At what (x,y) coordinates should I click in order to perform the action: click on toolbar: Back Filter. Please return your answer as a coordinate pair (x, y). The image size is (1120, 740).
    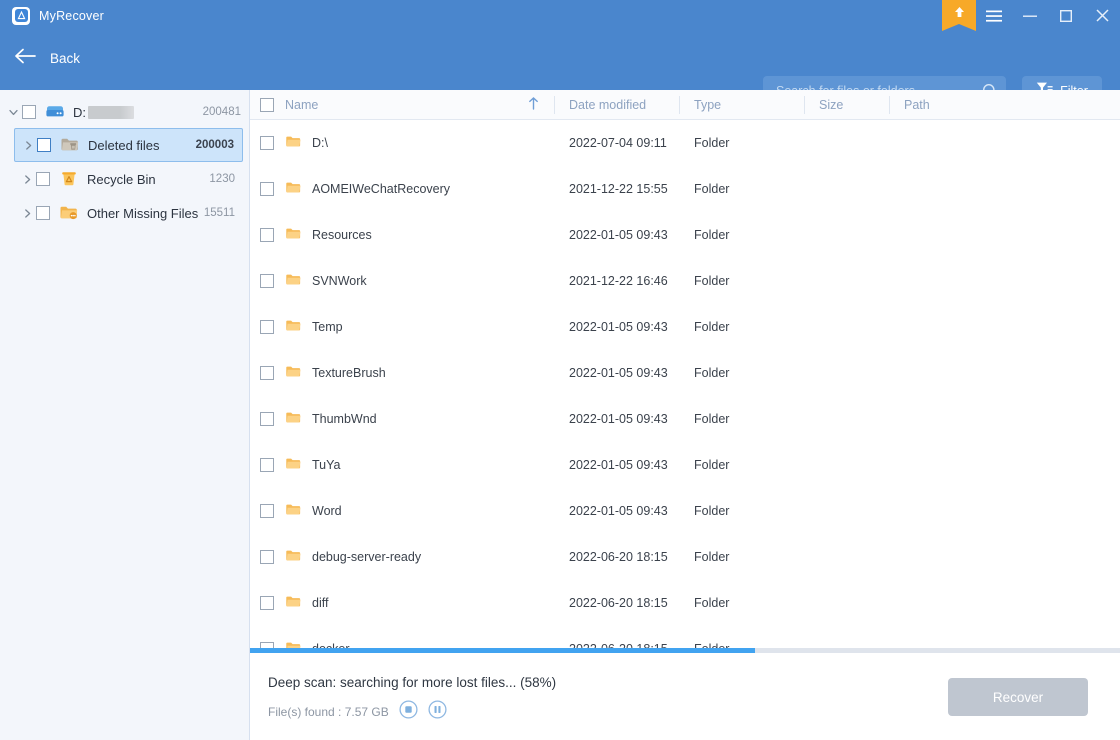
    Looking at the image, I should click on (560, 68).